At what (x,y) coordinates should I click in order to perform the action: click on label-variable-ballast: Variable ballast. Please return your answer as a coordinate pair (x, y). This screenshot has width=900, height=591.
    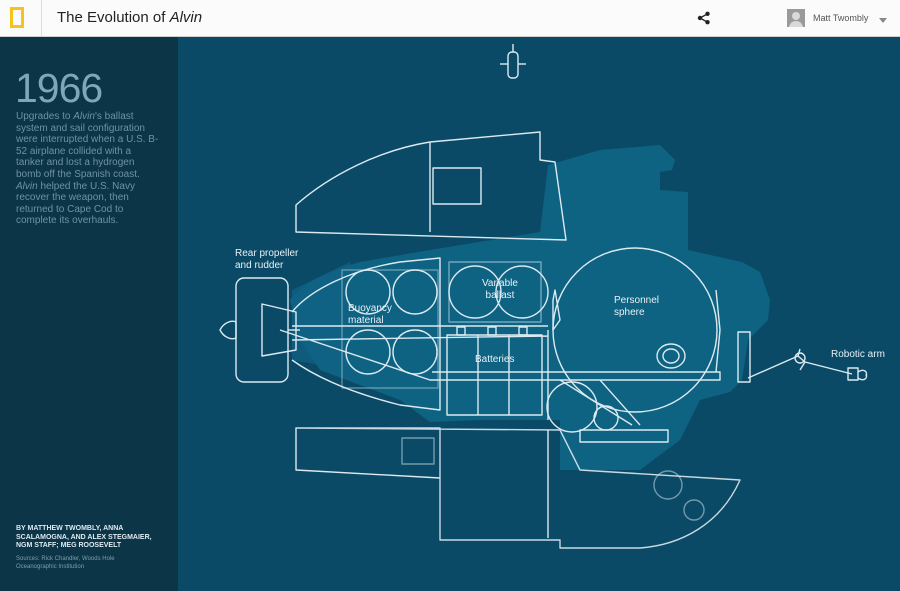
    Looking at the image, I should click on (500, 289).